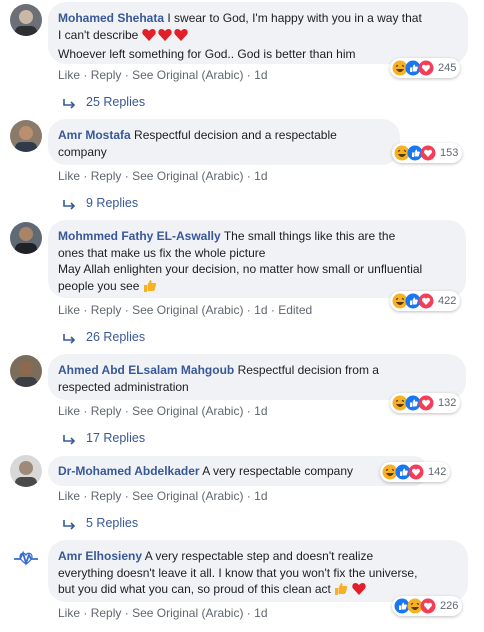 The image size is (484, 632). I want to click on view-replies-link: 26 Replies, so click(103, 337).